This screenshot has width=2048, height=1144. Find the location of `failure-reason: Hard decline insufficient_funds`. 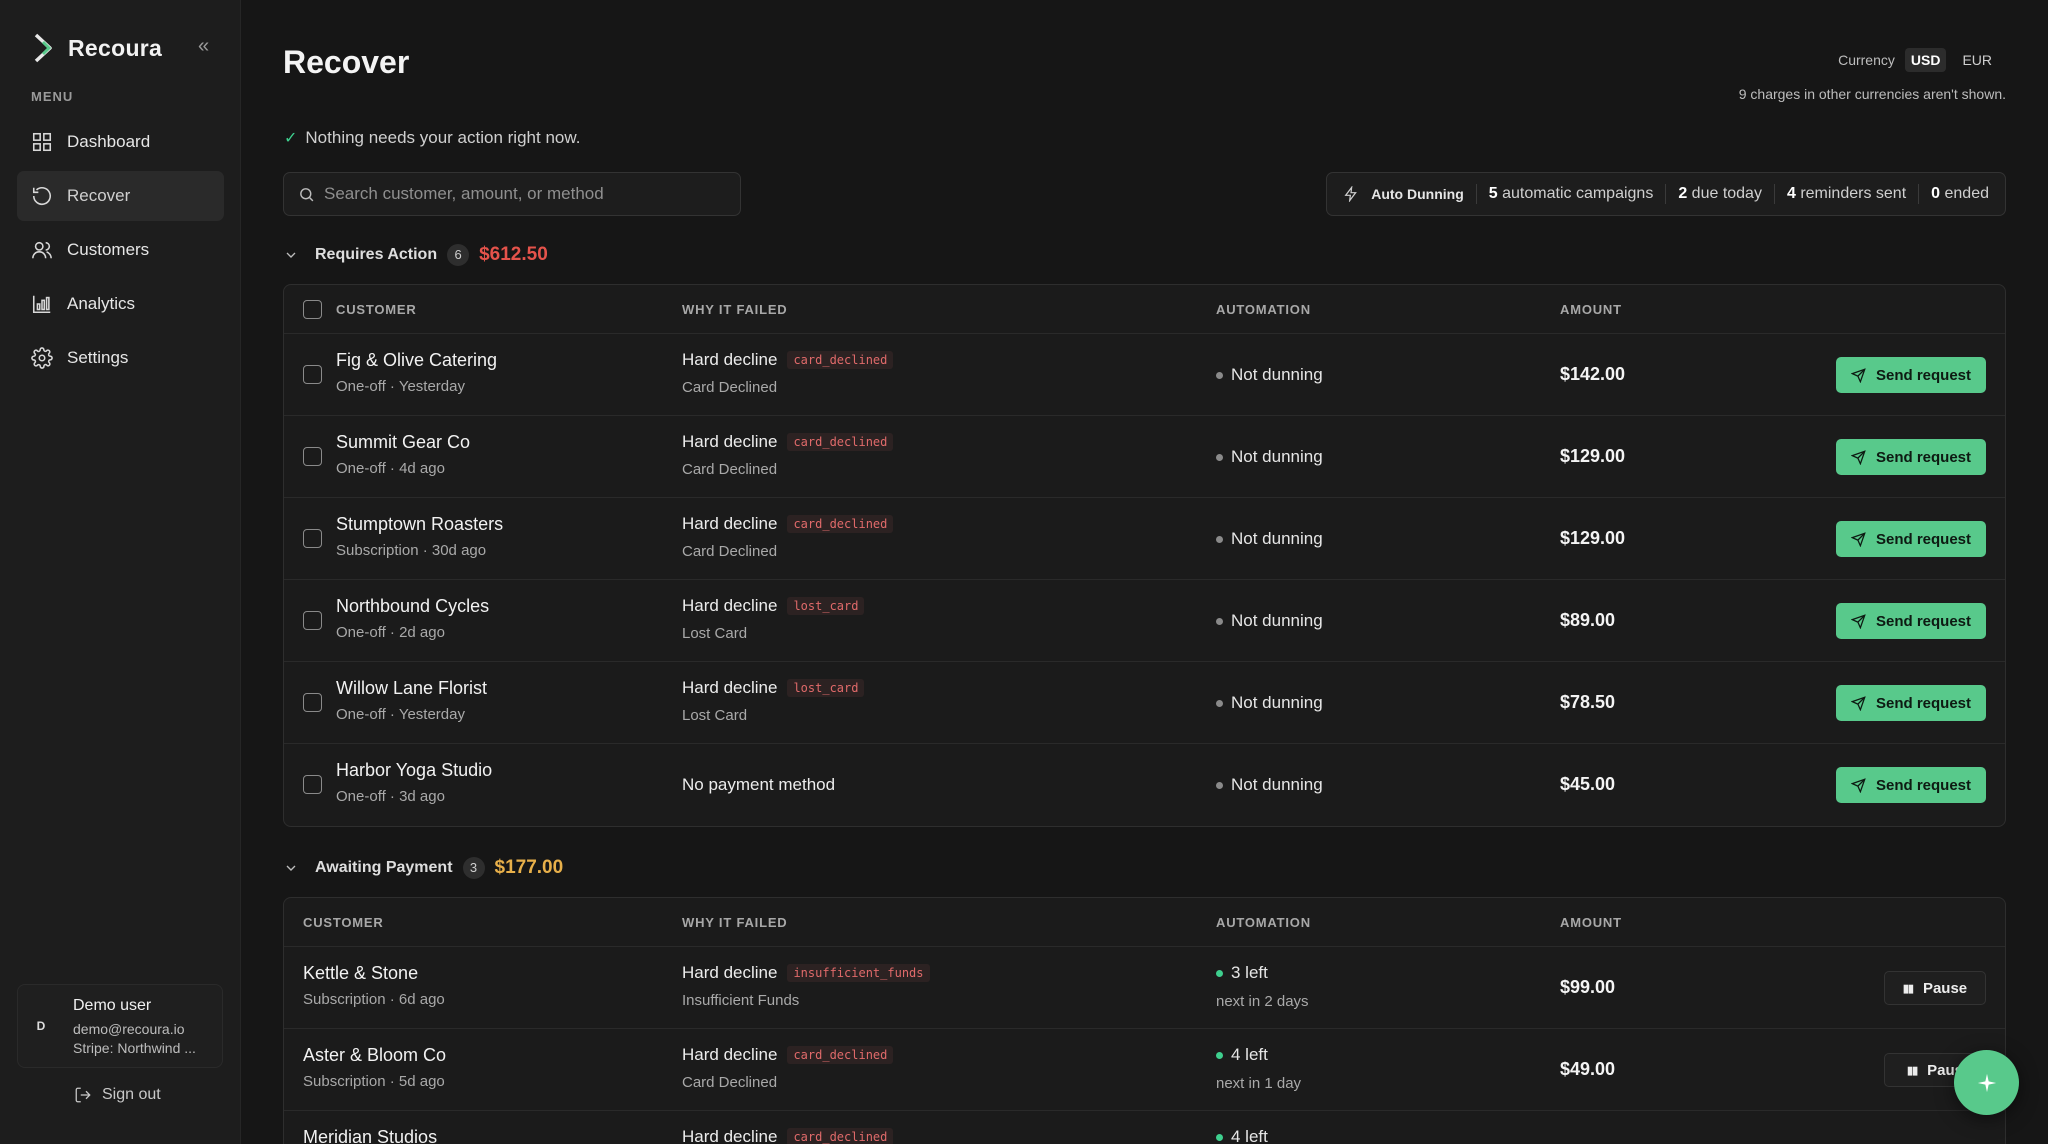

failure-reason: Hard decline insufficient_funds is located at coordinates (806, 973).